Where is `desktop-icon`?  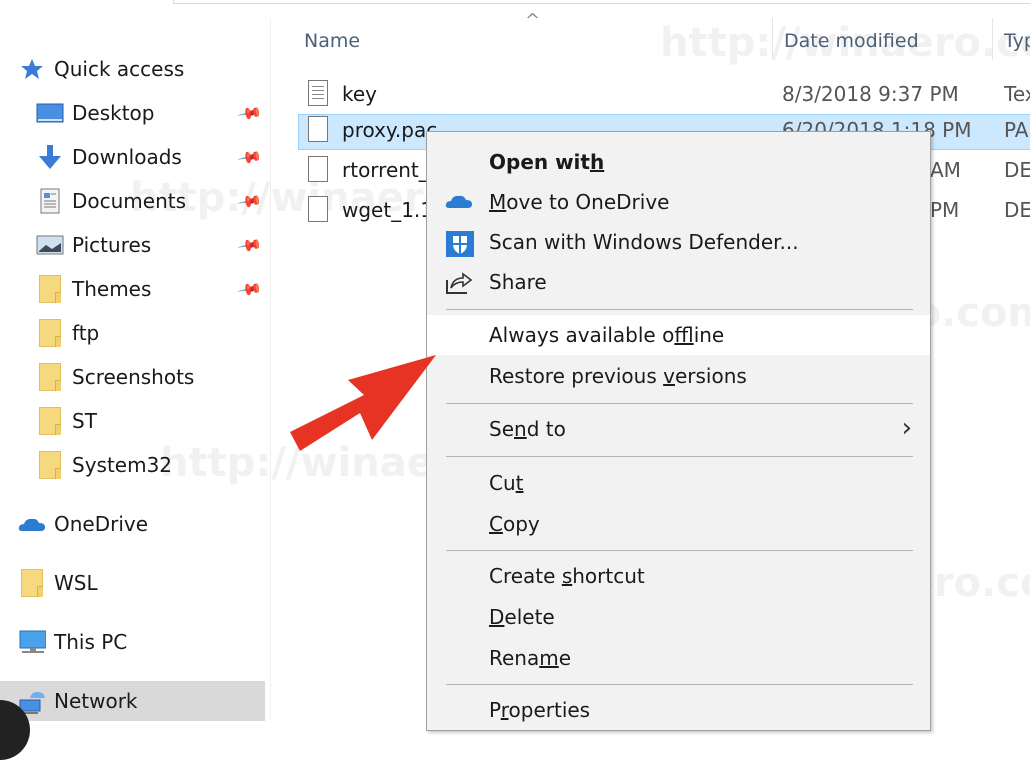
desktop-icon is located at coordinates (50, 113).